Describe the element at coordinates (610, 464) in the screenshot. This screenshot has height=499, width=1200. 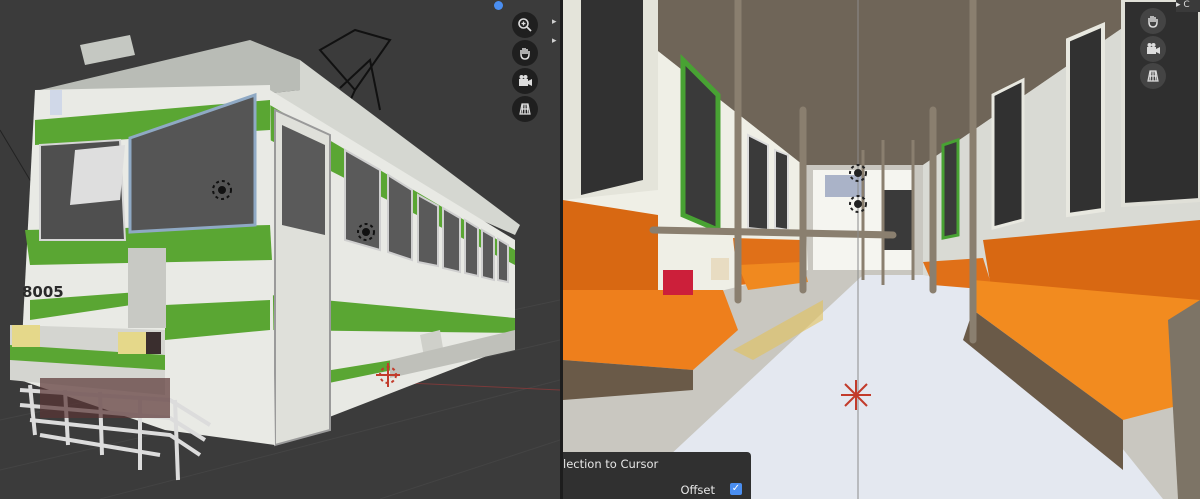
I see `operator-panel-title: lection to Cursor` at that location.